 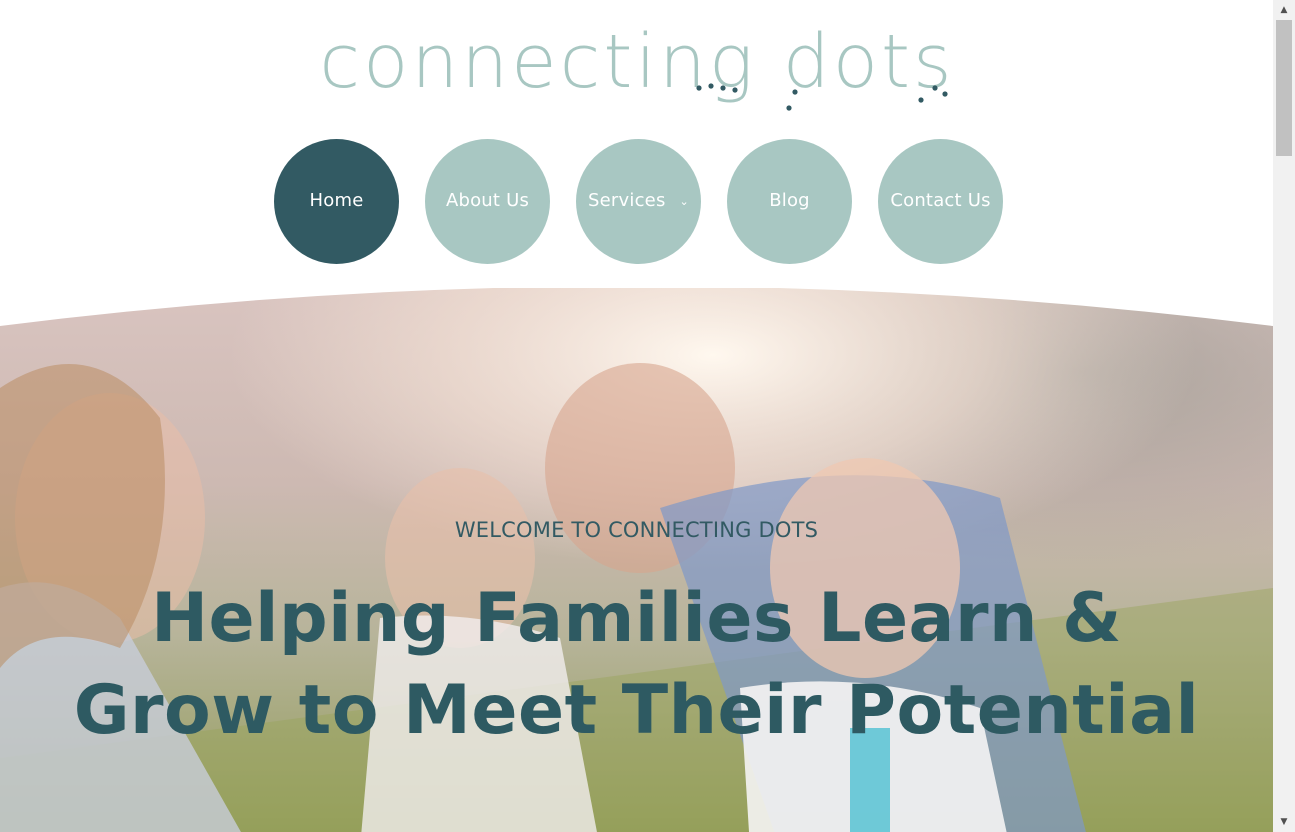 I want to click on scrollbar: ▲ ▼, so click(x=1284, y=416).